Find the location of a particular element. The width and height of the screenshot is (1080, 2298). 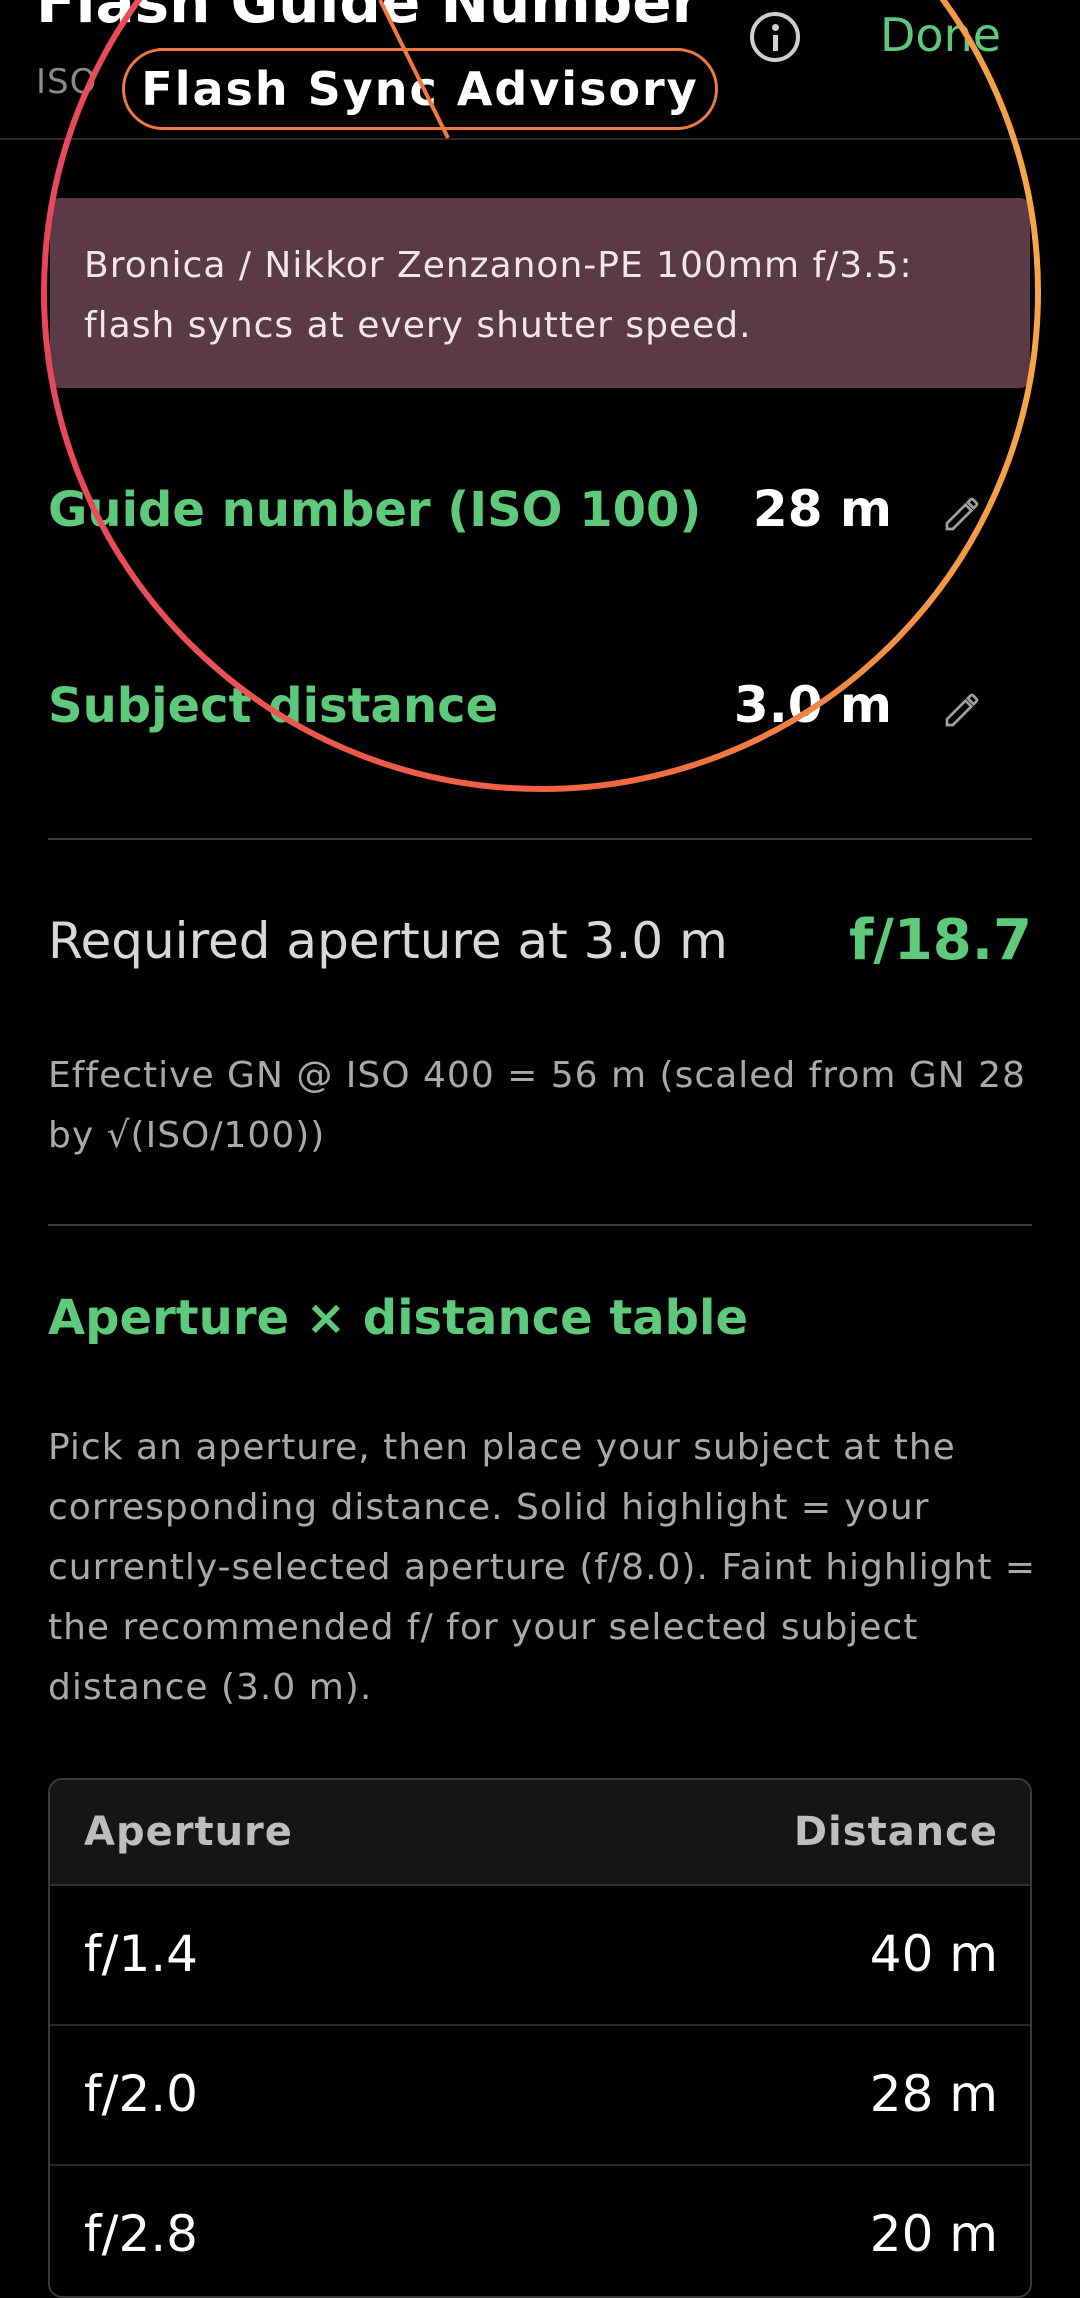

done-button: Done is located at coordinates (940, 35).